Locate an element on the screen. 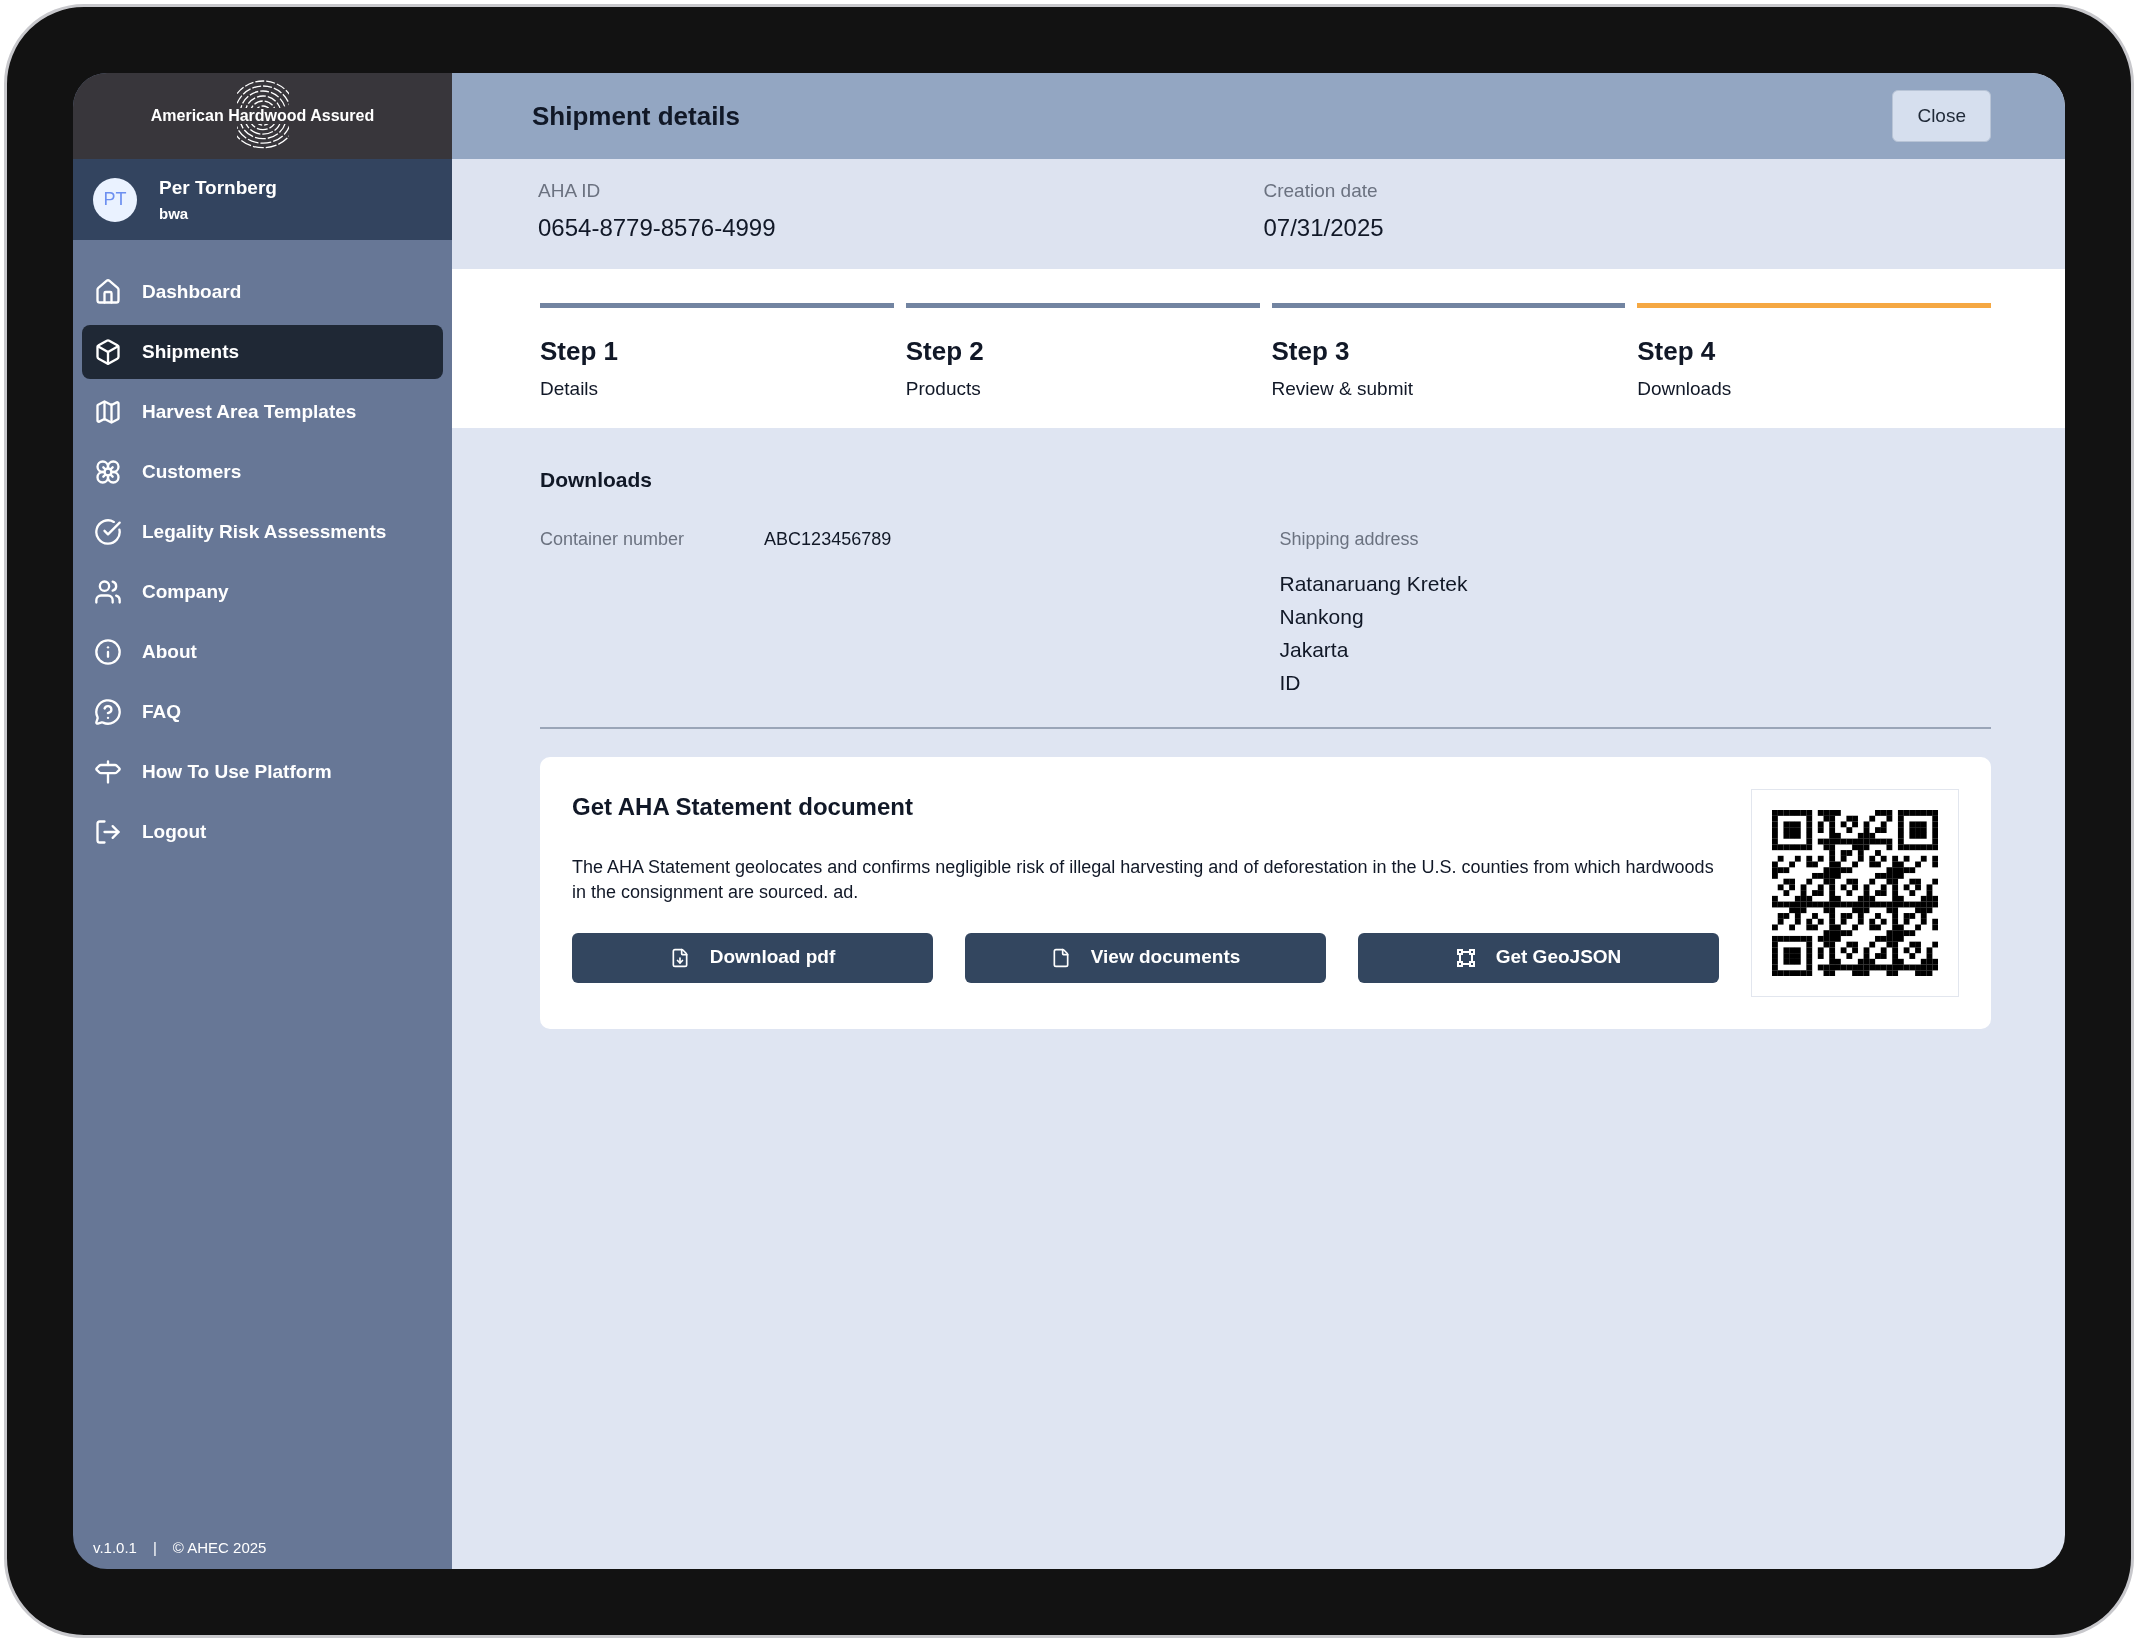 The height and width of the screenshot is (1642, 2138). nav-item: Logout is located at coordinates (262, 832).